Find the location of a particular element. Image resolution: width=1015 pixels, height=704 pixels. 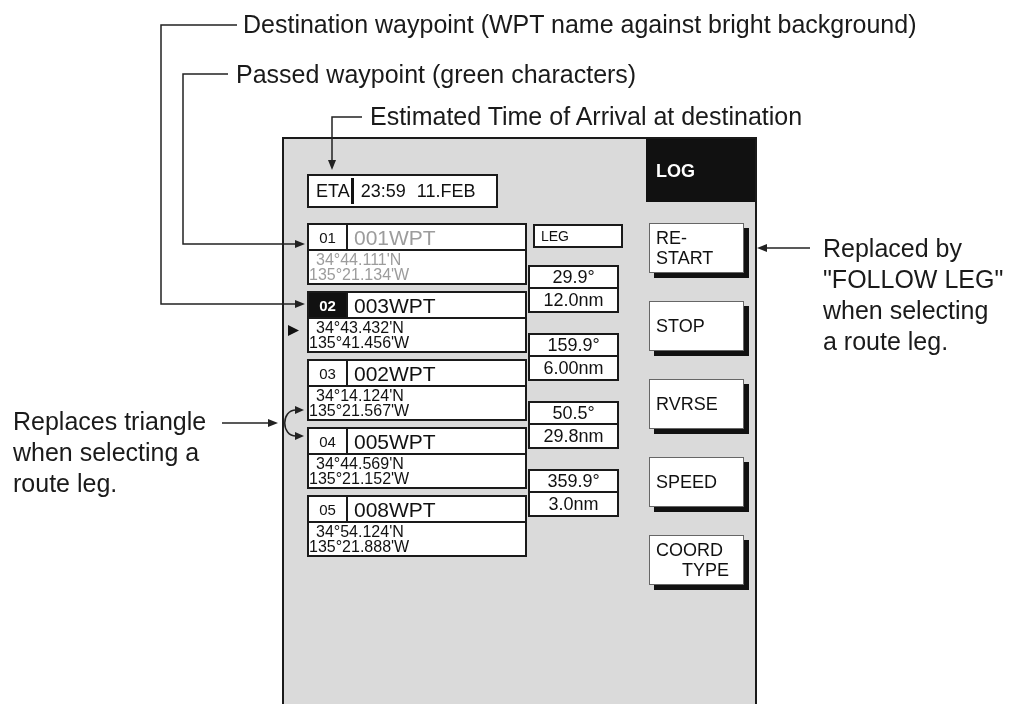

distance-text: 29.8nm is located at coordinates (573, 436).